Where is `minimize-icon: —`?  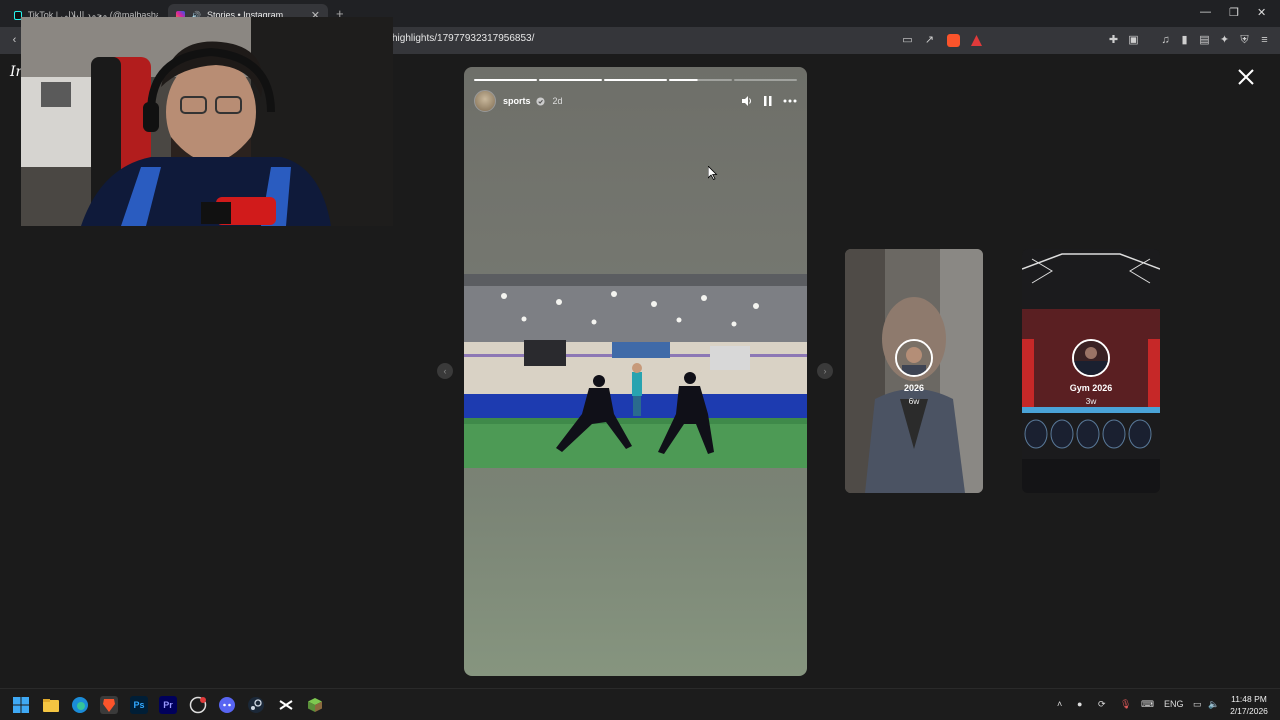 minimize-icon: — is located at coordinates (1205, 12).